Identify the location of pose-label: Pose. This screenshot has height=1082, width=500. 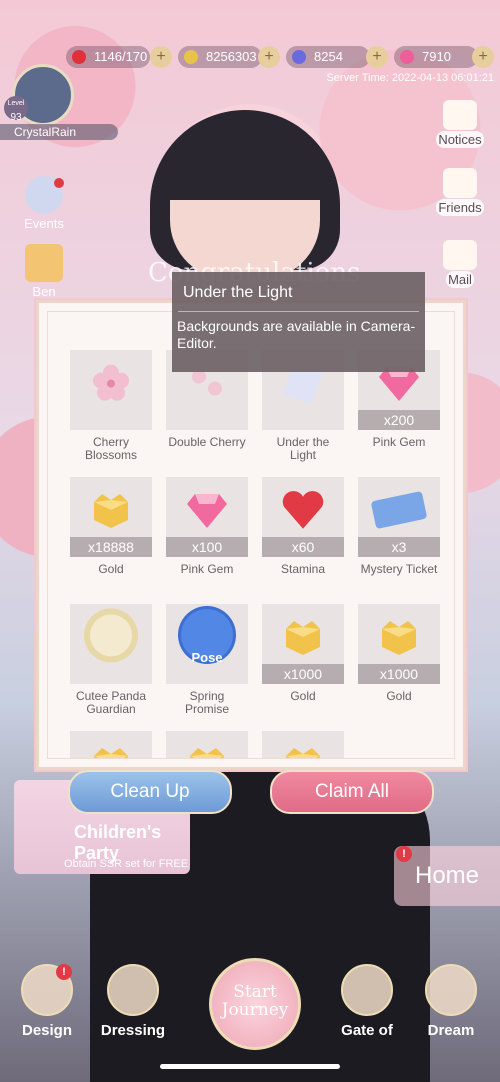
(207, 657).